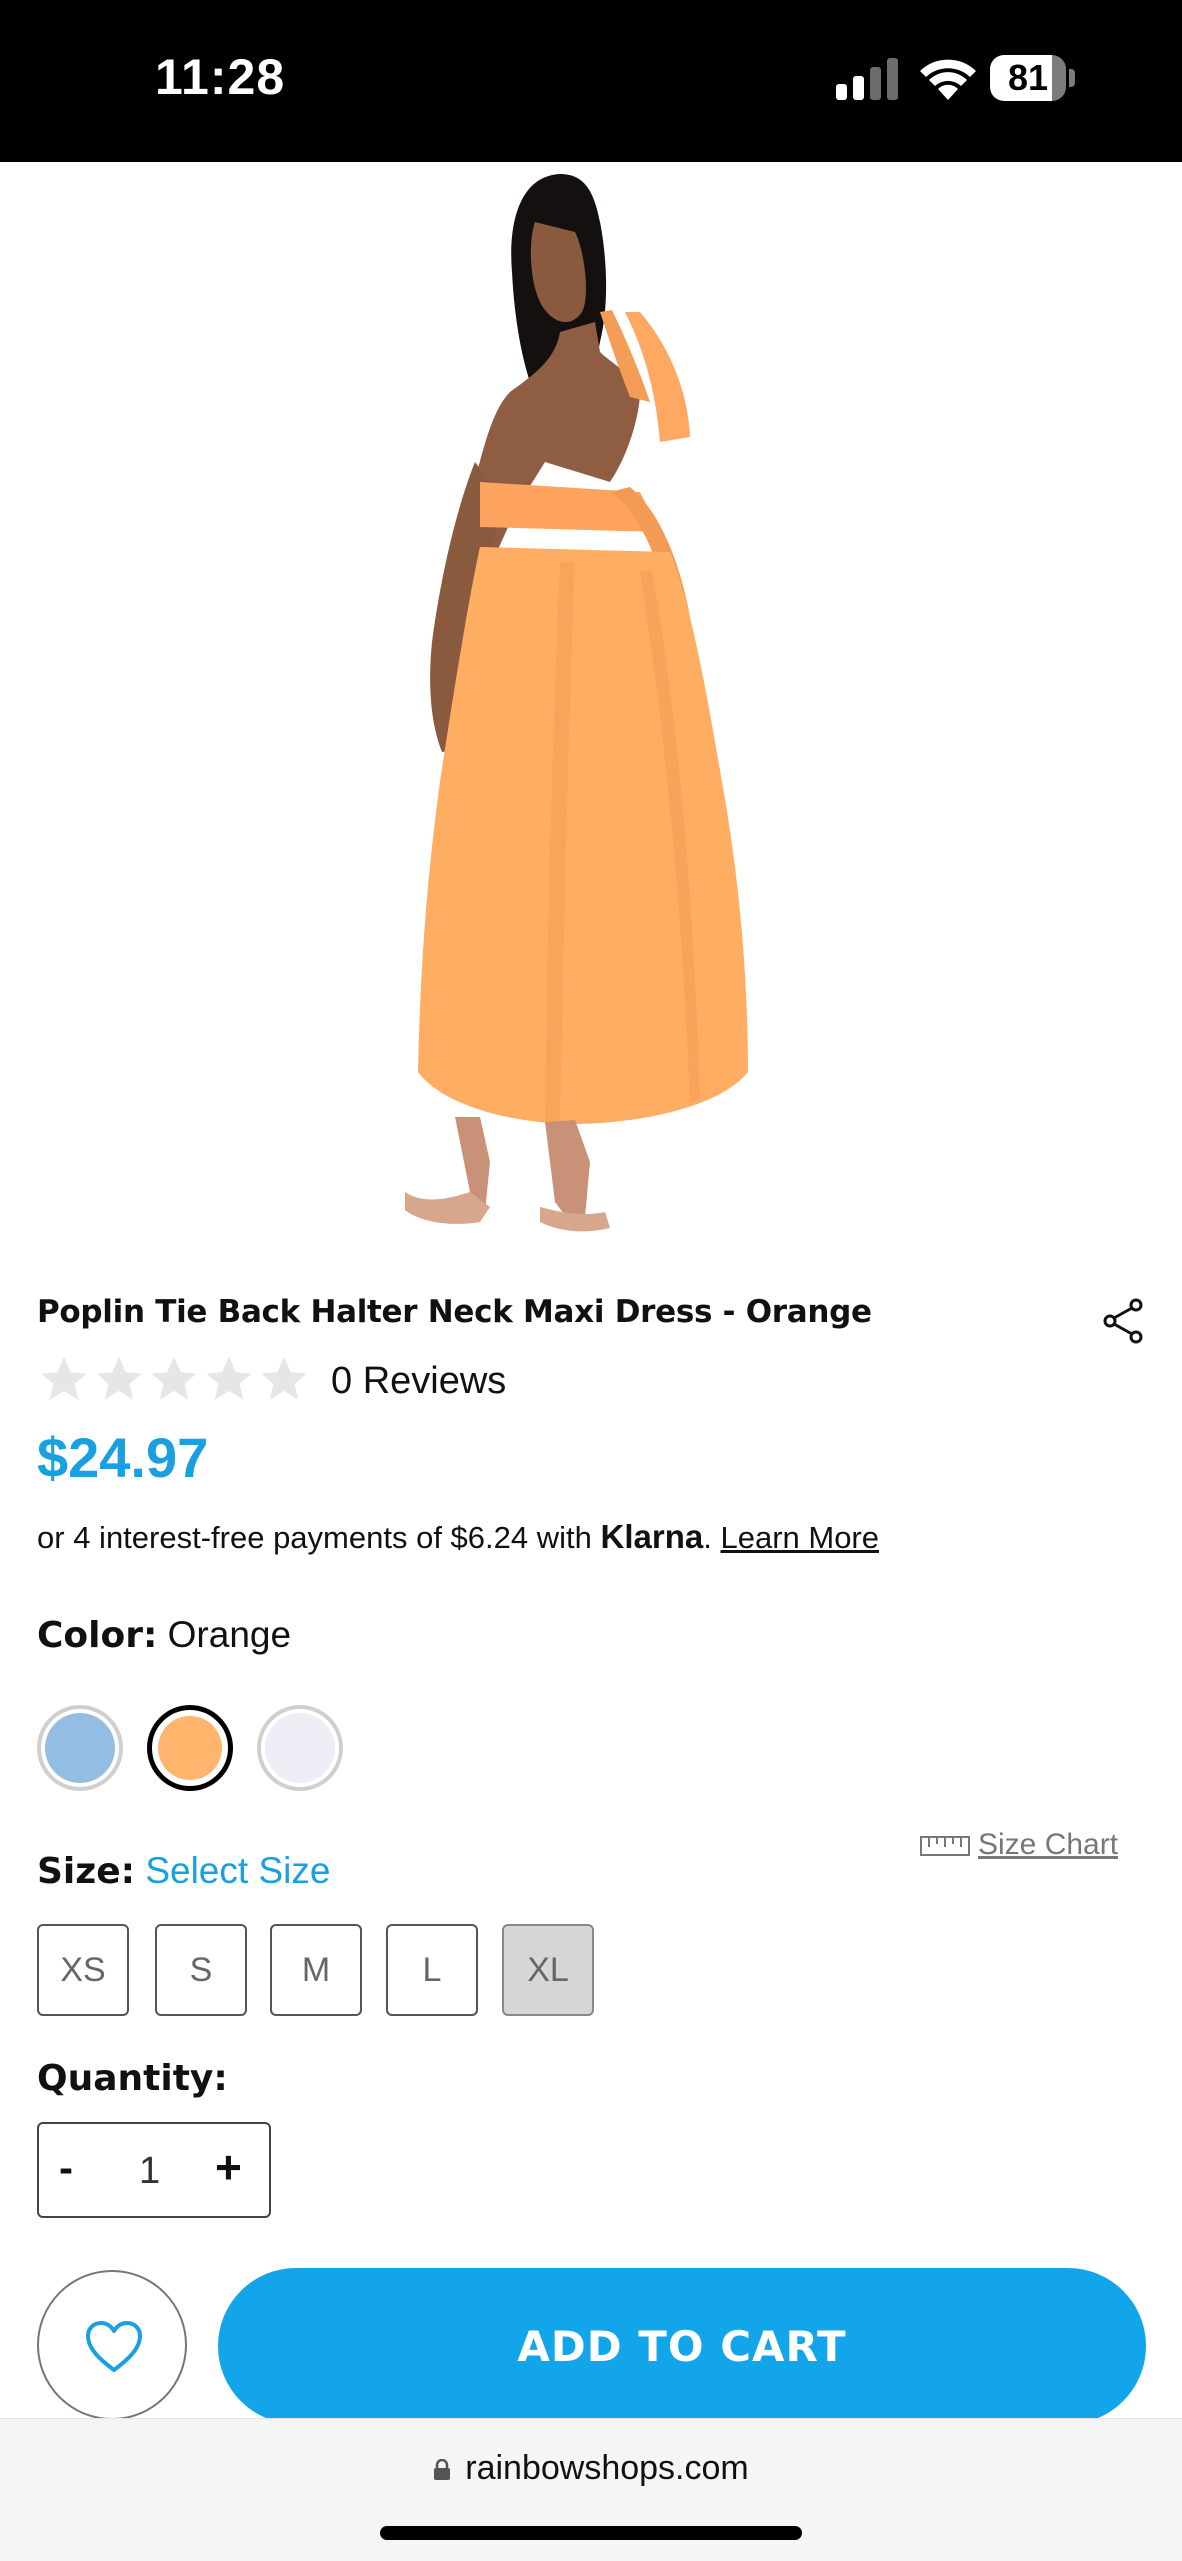 The height and width of the screenshot is (2561, 1182). Describe the element at coordinates (418, 1381) in the screenshot. I see `reviews-link: 0 Reviews` at that location.